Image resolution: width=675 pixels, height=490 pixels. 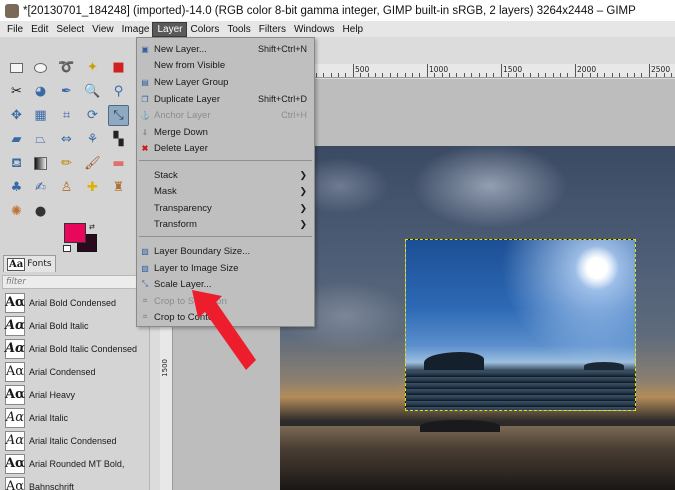 What do you see at coordinates (29, 263) in the screenshot?
I see `fonts-tab: Aa Fonts` at bounding box center [29, 263].